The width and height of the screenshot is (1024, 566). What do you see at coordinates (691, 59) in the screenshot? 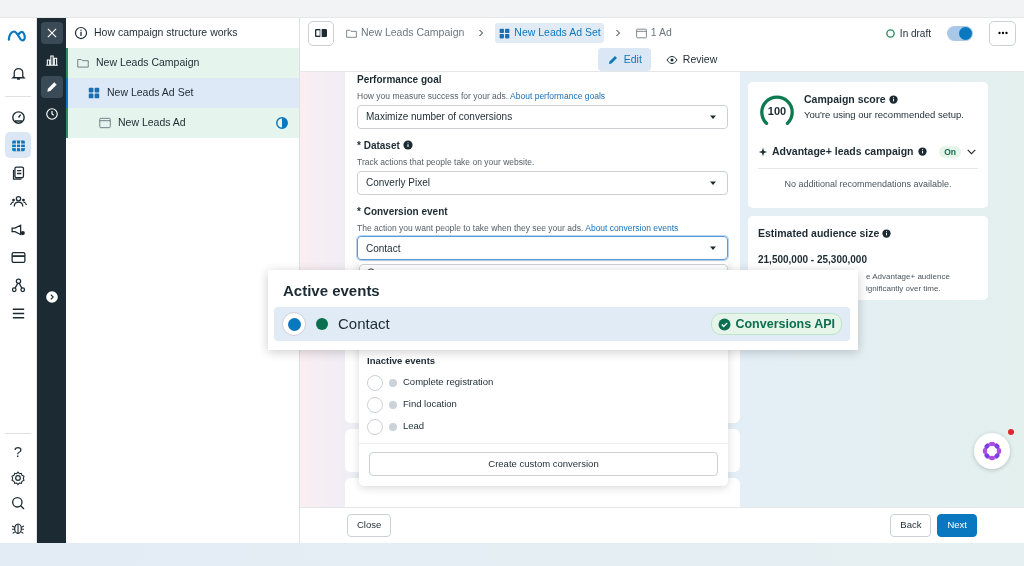
I see `view-tab: Review` at bounding box center [691, 59].